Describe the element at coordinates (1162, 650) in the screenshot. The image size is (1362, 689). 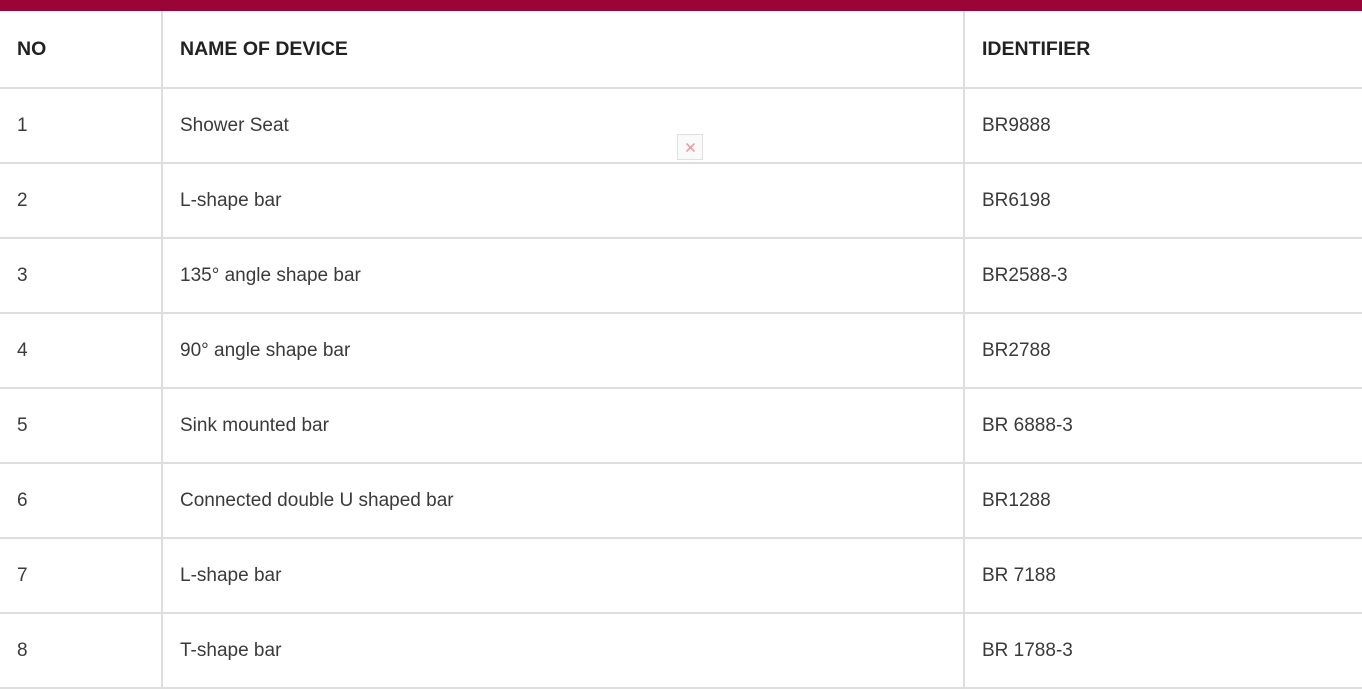
I see `cell-identifier: BR 1788-3` at that location.